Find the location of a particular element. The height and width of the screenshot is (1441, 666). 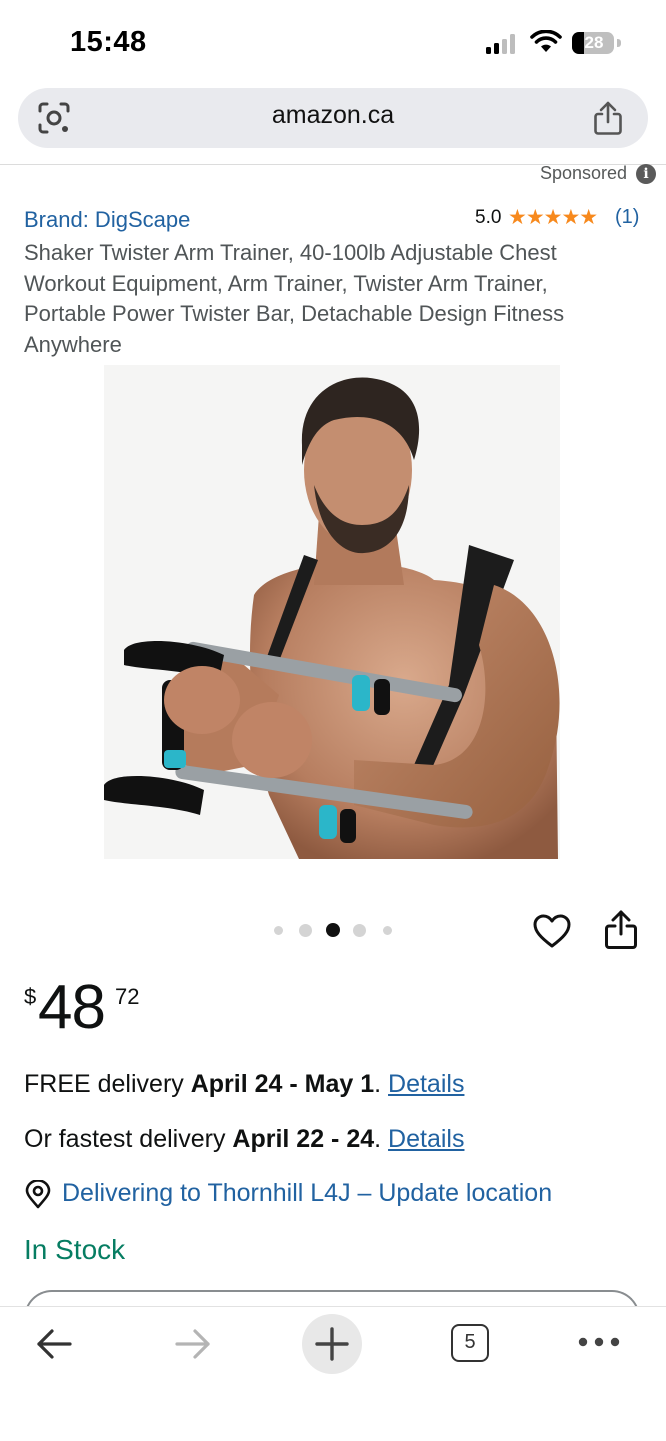

fast-delivery-prefix: Or fastest delivery is located at coordinates (128, 1139).